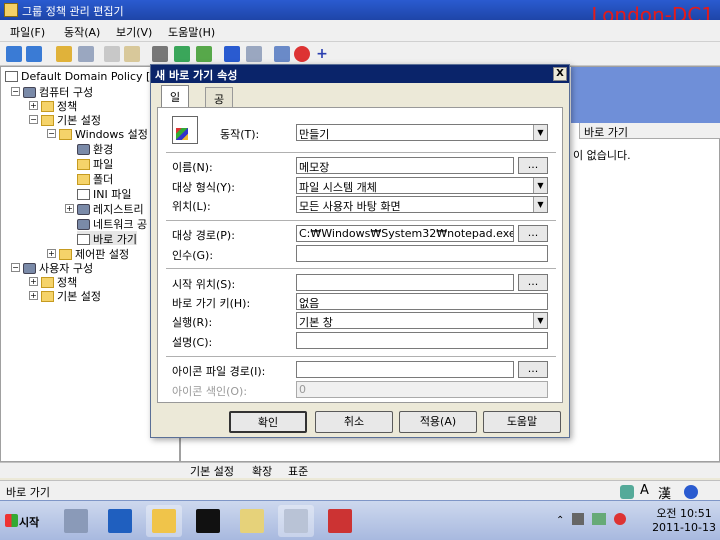 The image size is (720, 540). What do you see at coordinates (27, 32) in the screenshot?
I see `menu-file: 파일(F)` at bounding box center [27, 32].